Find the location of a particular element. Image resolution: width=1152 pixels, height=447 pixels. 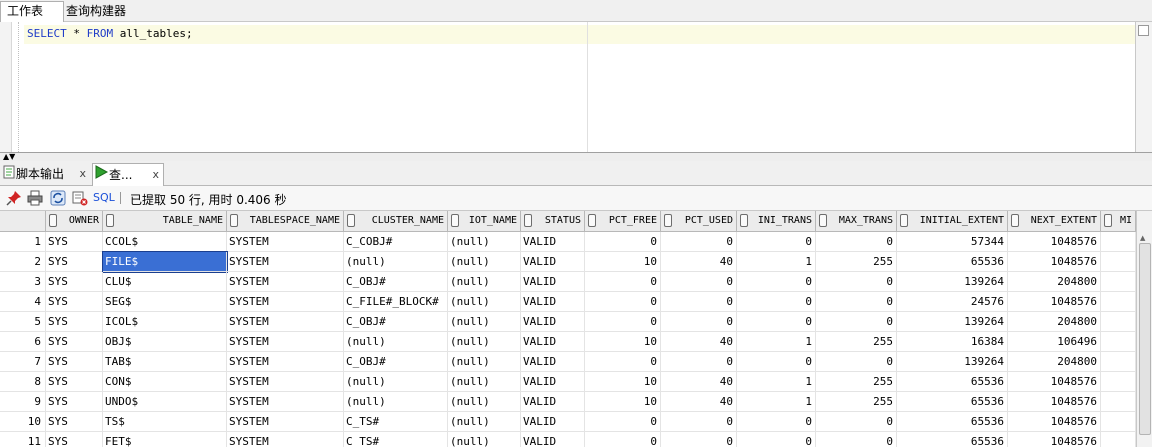

tab-worksheet: 工作表 is located at coordinates (32, 11).